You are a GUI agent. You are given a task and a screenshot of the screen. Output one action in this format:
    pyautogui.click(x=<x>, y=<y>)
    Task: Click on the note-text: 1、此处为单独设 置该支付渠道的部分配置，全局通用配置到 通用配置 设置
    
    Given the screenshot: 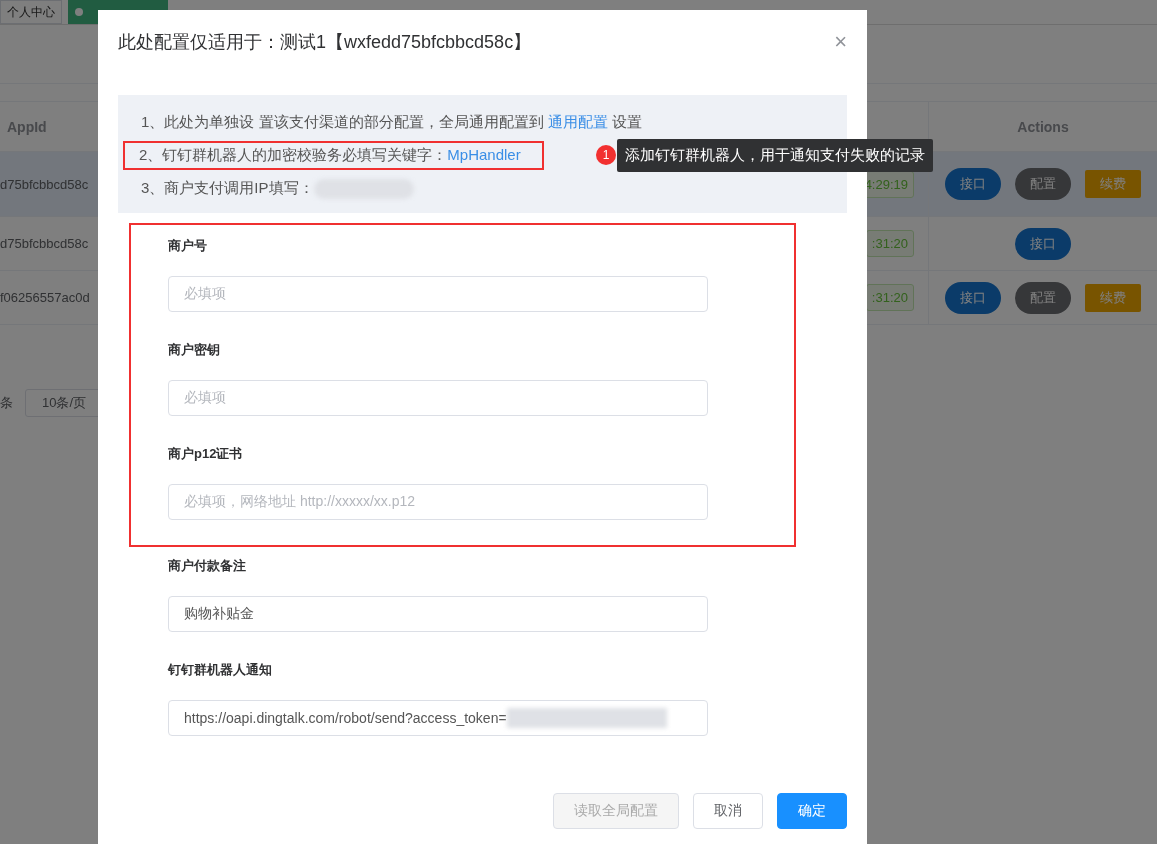 What is the action you would take?
    pyautogui.click(x=391, y=122)
    